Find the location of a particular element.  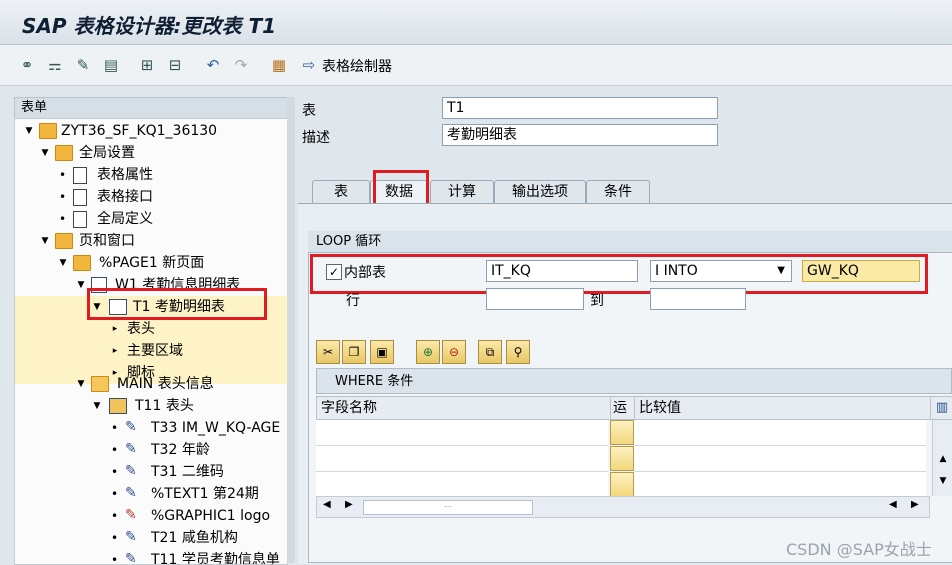

tree-node-t31: • ✎ T31 二维码 is located at coordinates (151, 472).